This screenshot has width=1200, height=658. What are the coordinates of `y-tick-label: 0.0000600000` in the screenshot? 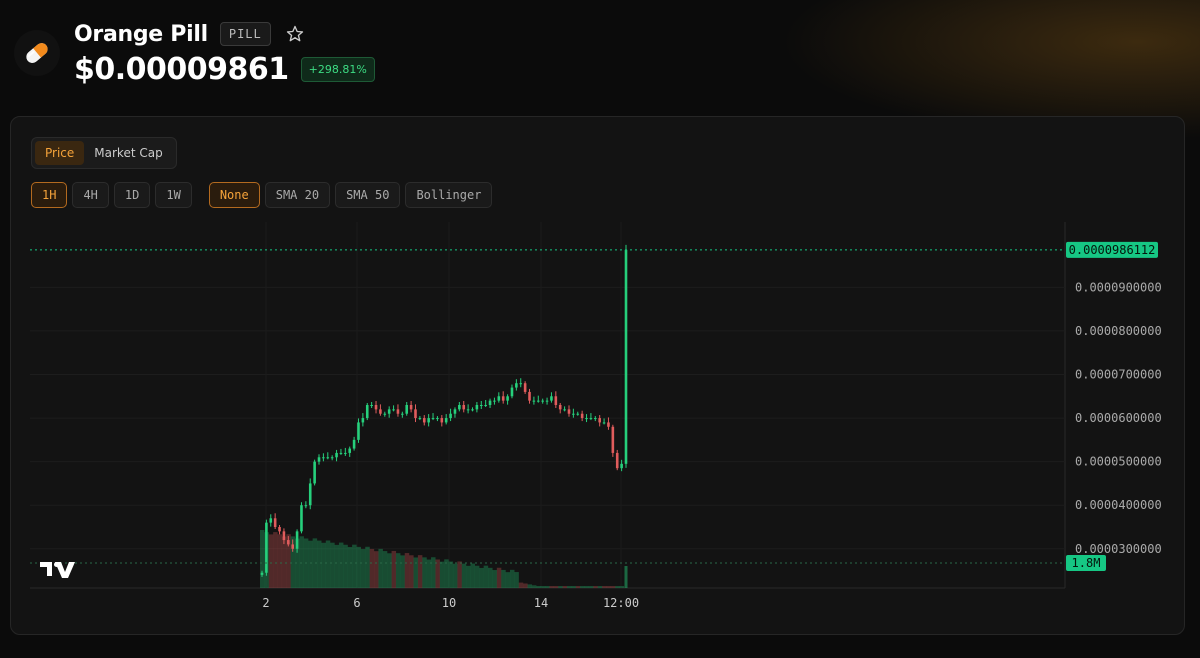 It's located at (1118, 418).